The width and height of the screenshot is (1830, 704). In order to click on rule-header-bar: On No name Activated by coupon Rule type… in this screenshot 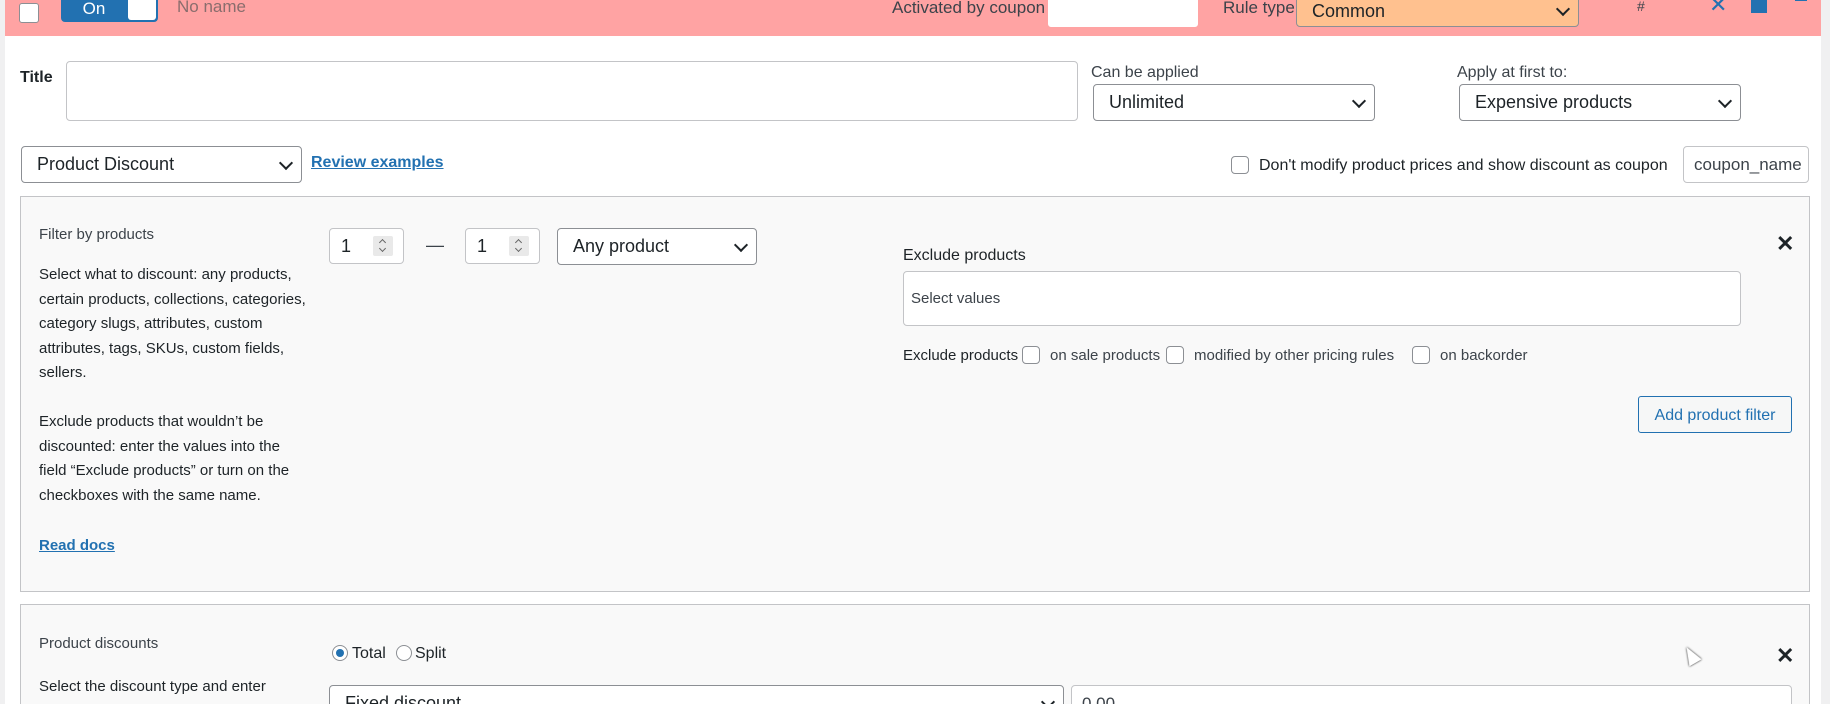, I will do `click(913, 18)`.